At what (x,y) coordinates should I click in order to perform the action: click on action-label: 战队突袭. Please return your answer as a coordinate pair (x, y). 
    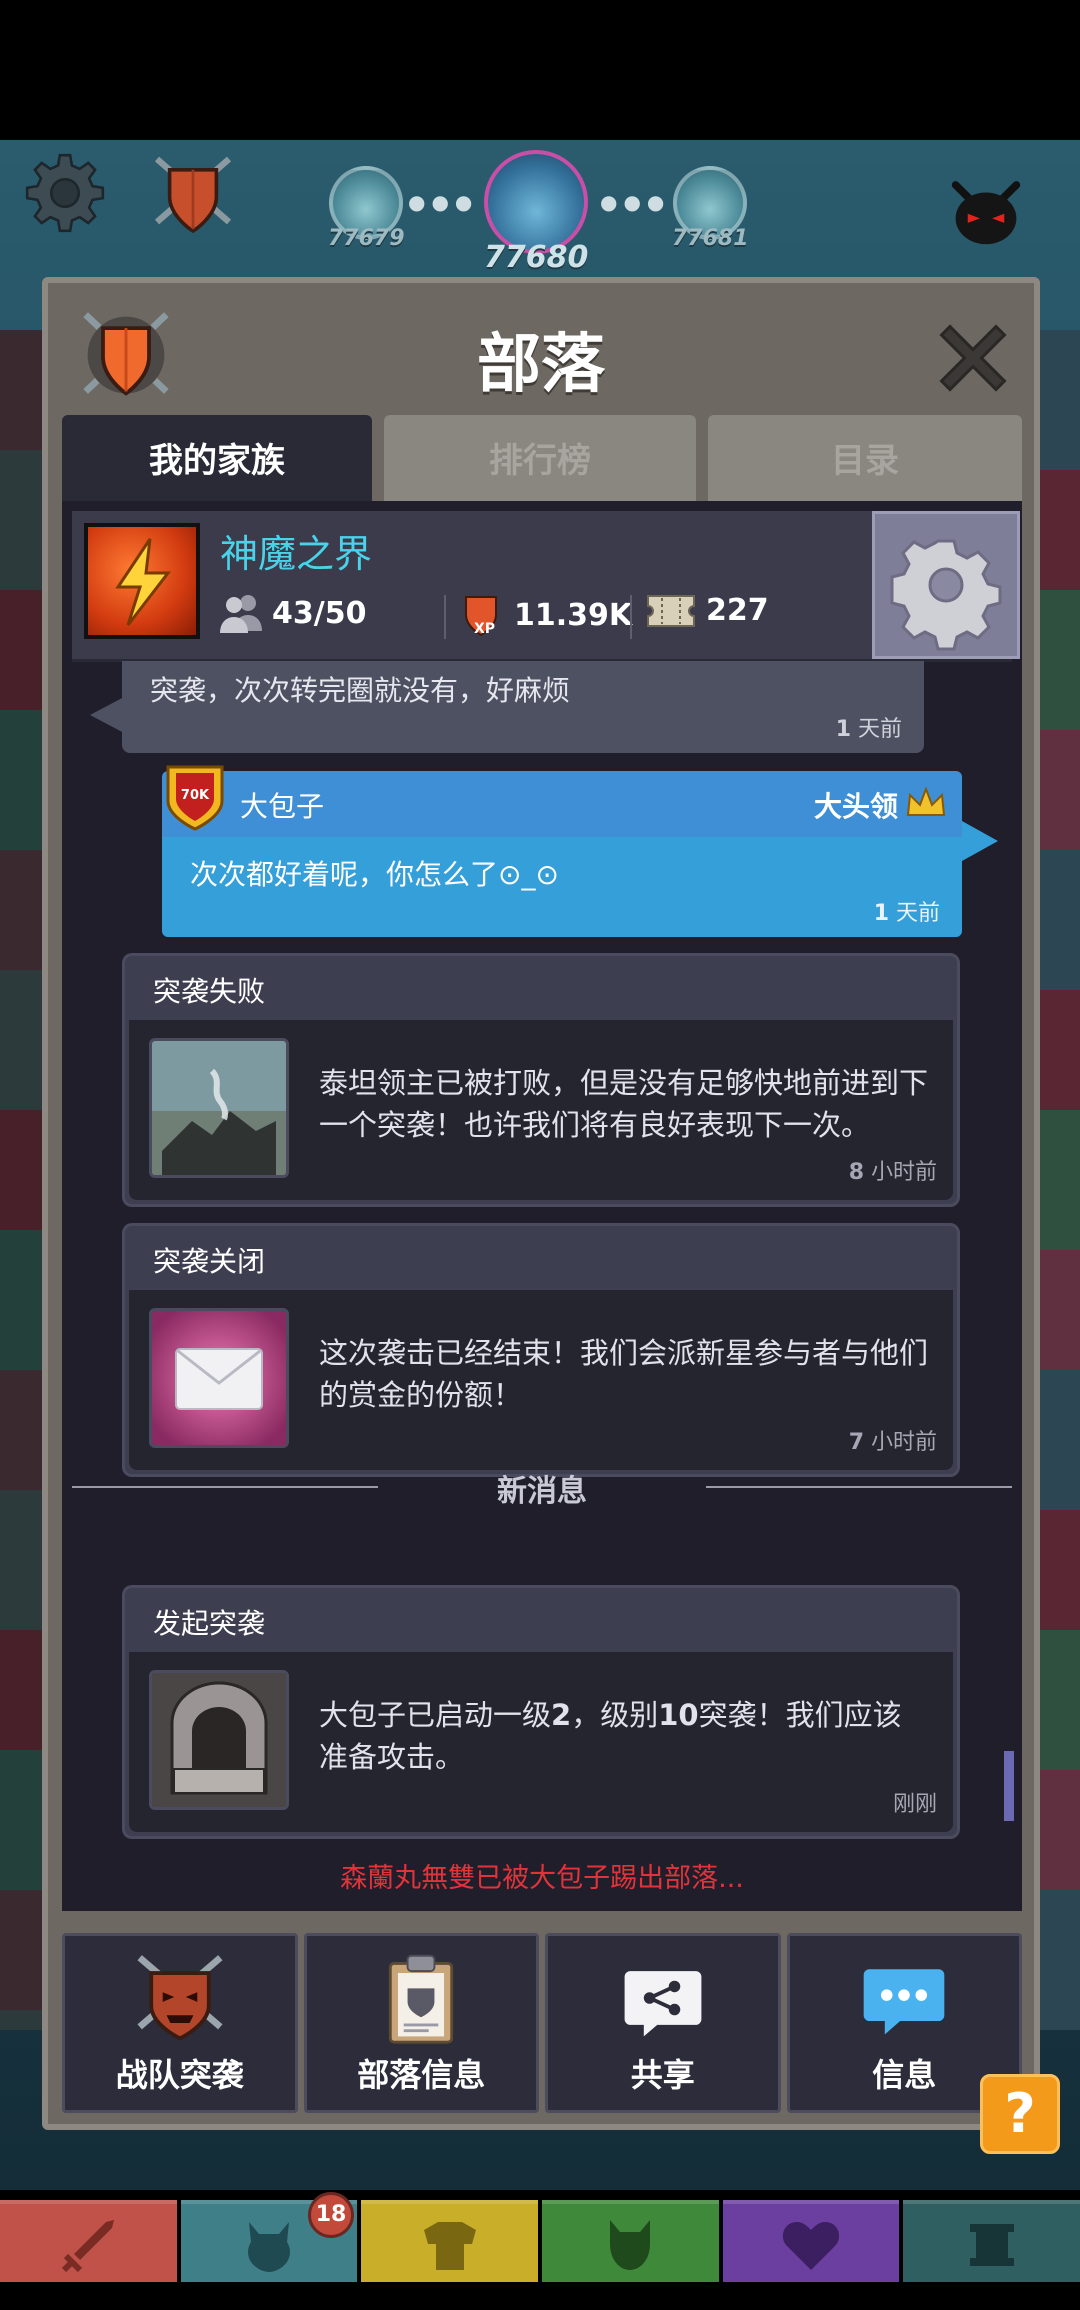
    Looking at the image, I should click on (179, 2075).